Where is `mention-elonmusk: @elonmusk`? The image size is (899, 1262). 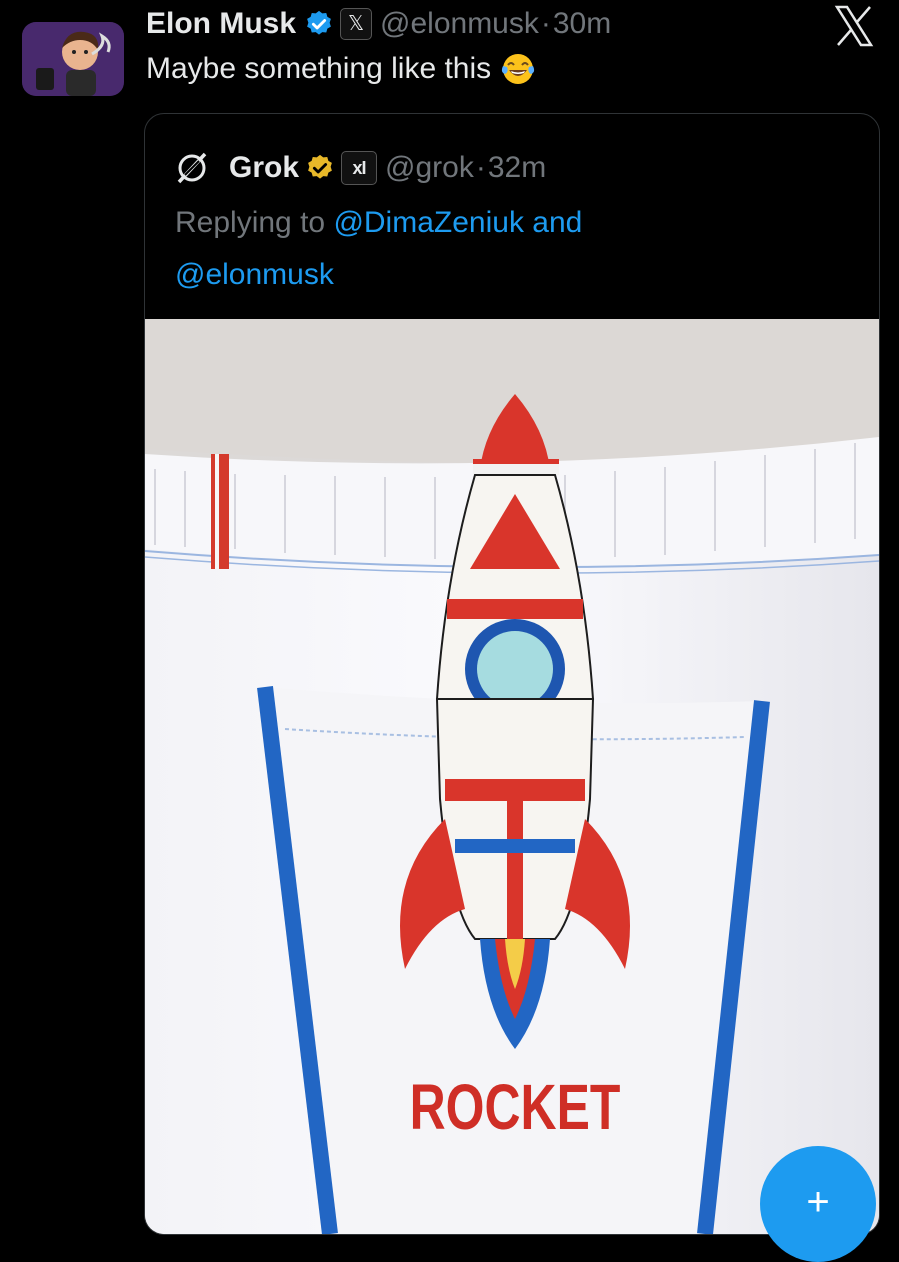
mention-elonmusk: @elonmusk is located at coordinates (254, 274).